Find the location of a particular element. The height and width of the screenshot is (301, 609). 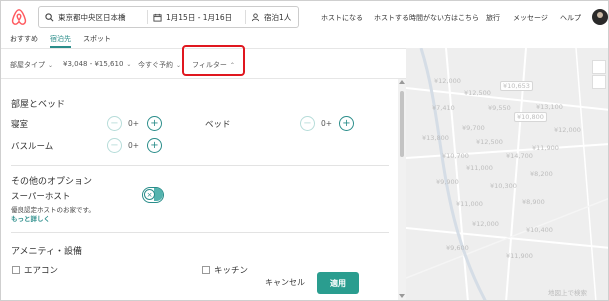

map-price-pin: ¥10,700 is located at coordinates (455, 156).